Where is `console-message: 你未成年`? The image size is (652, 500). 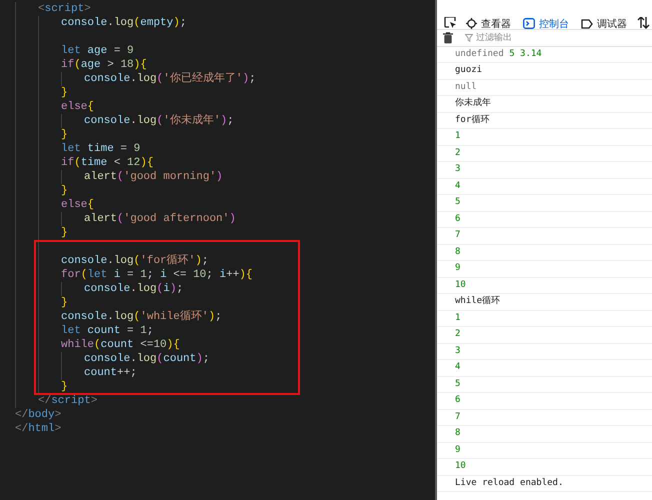 console-message: 你未成年 is located at coordinates (544, 104).